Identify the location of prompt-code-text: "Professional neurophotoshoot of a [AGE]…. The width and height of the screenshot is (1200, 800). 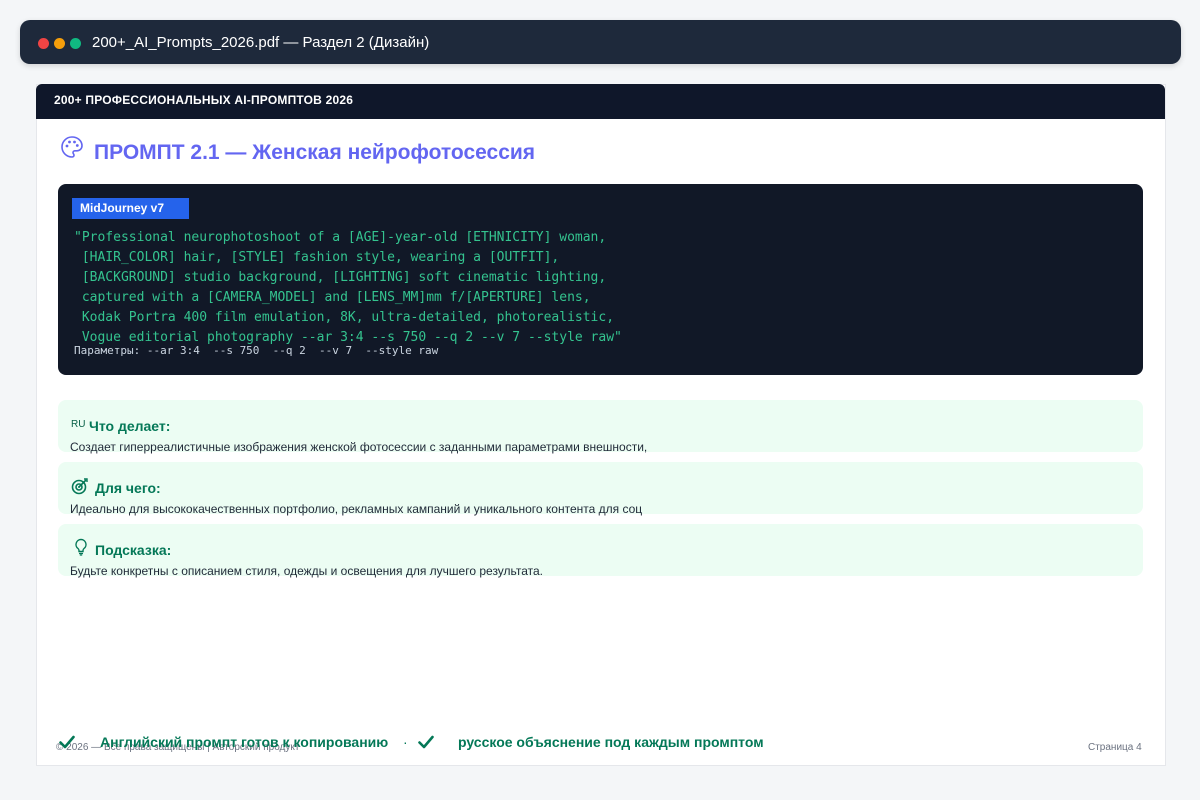
(348, 288).